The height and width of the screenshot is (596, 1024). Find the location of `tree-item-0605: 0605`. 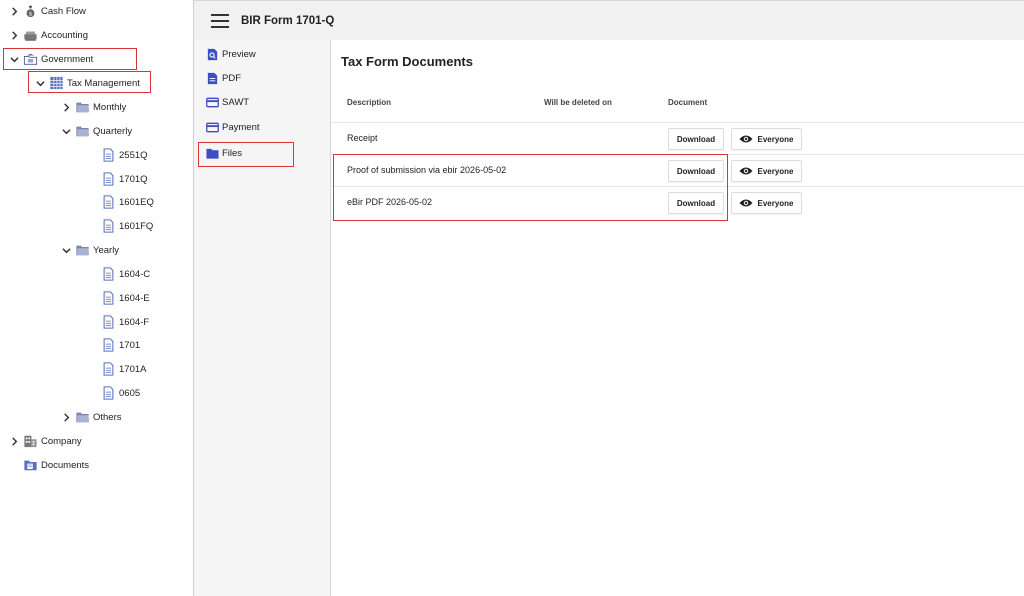

tree-item-0605: 0605 is located at coordinates (120, 393).